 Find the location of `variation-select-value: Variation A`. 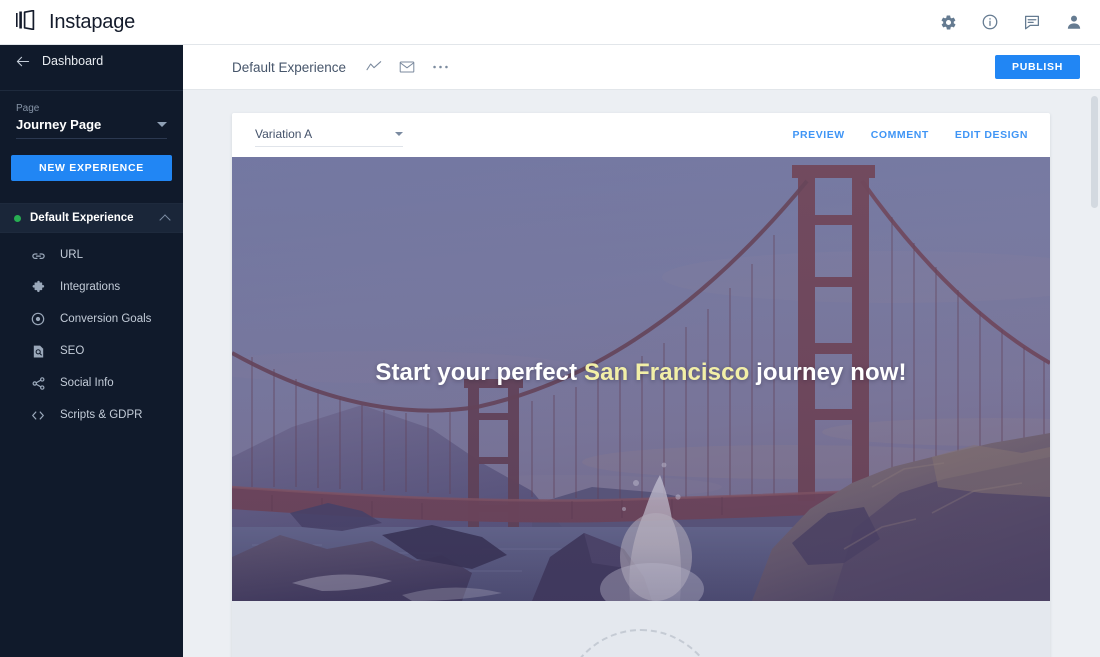

variation-select-value: Variation A is located at coordinates (284, 134).